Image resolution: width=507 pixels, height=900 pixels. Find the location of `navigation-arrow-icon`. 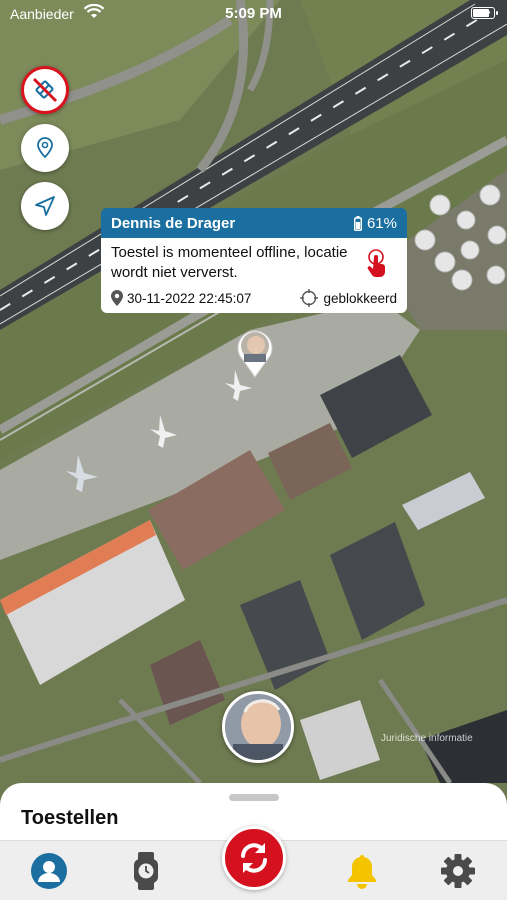

navigation-arrow-icon is located at coordinates (45, 206).